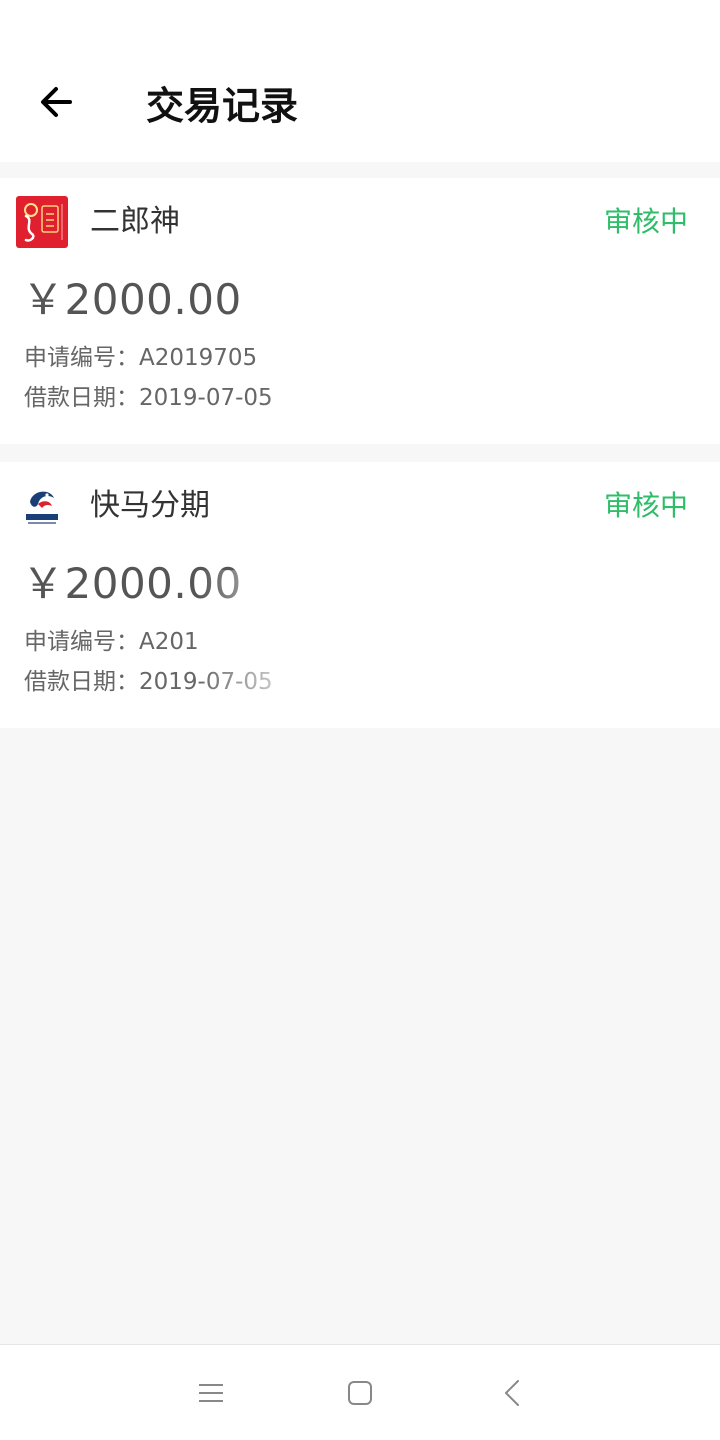 Image resolution: width=720 pixels, height=1440 pixels. What do you see at coordinates (360, 108) in the screenshot?
I see `app-header: 交易记录` at bounding box center [360, 108].